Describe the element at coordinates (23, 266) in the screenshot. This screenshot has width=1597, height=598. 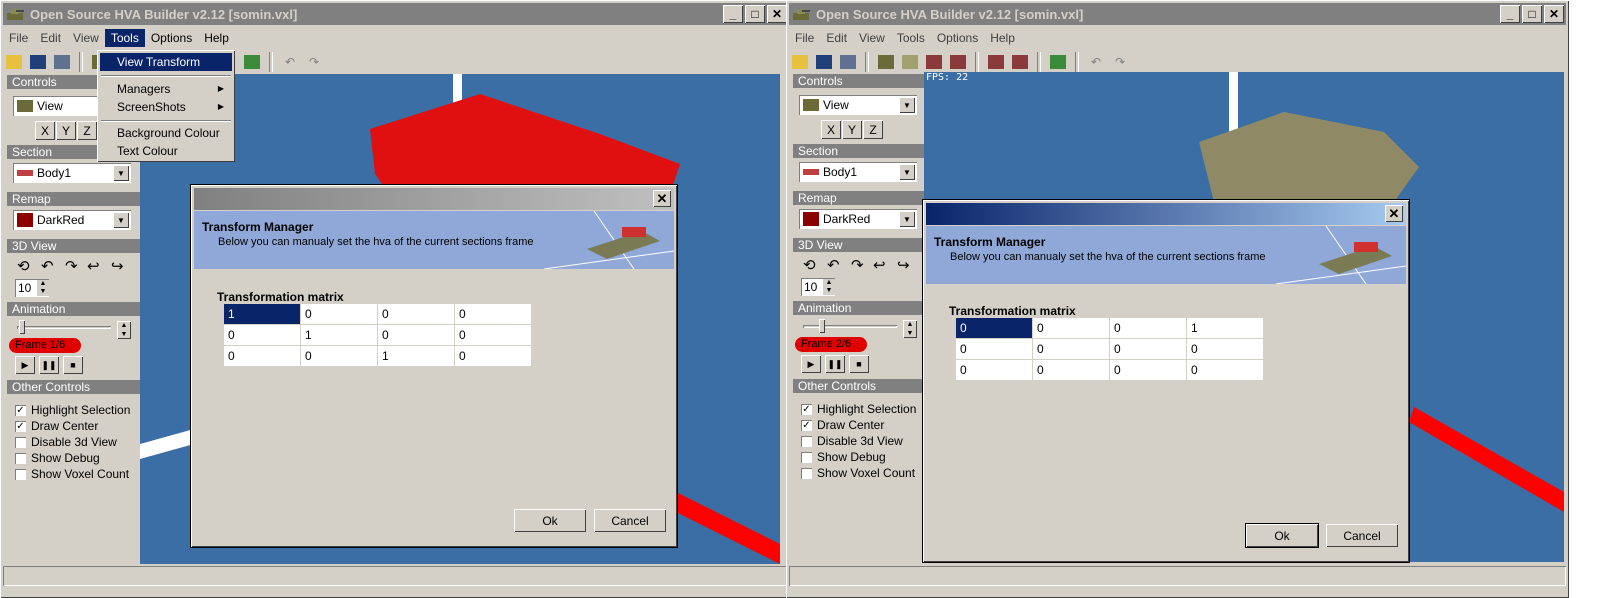
I see `rotate-left-icon: ⟲` at that location.